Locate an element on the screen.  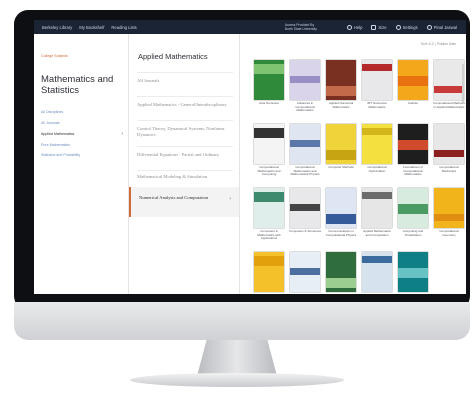
journal-card: Computational Geometry is located at coordinates (449, 218).